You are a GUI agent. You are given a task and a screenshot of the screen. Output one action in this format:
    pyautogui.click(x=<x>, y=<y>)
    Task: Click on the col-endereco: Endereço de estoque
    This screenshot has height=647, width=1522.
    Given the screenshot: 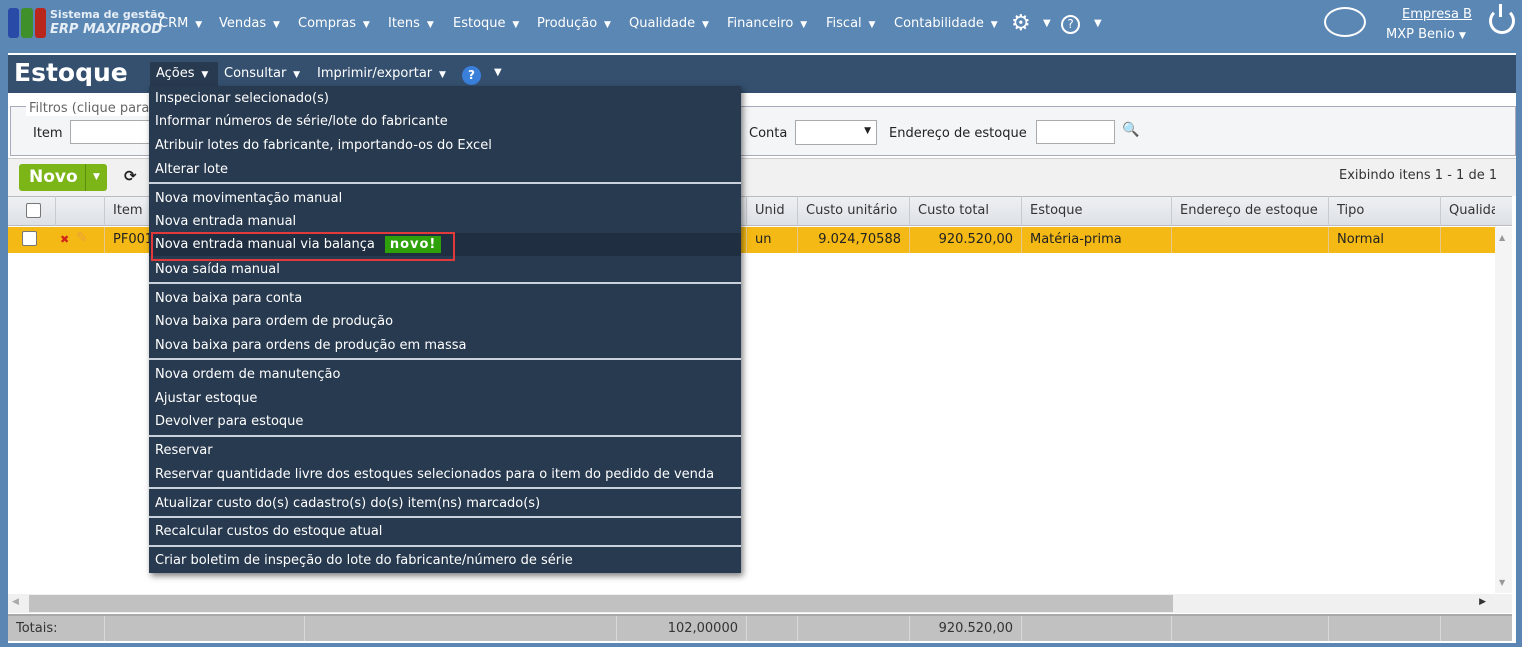 What is the action you would take?
    pyautogui.click(x=1249, y=211)
    